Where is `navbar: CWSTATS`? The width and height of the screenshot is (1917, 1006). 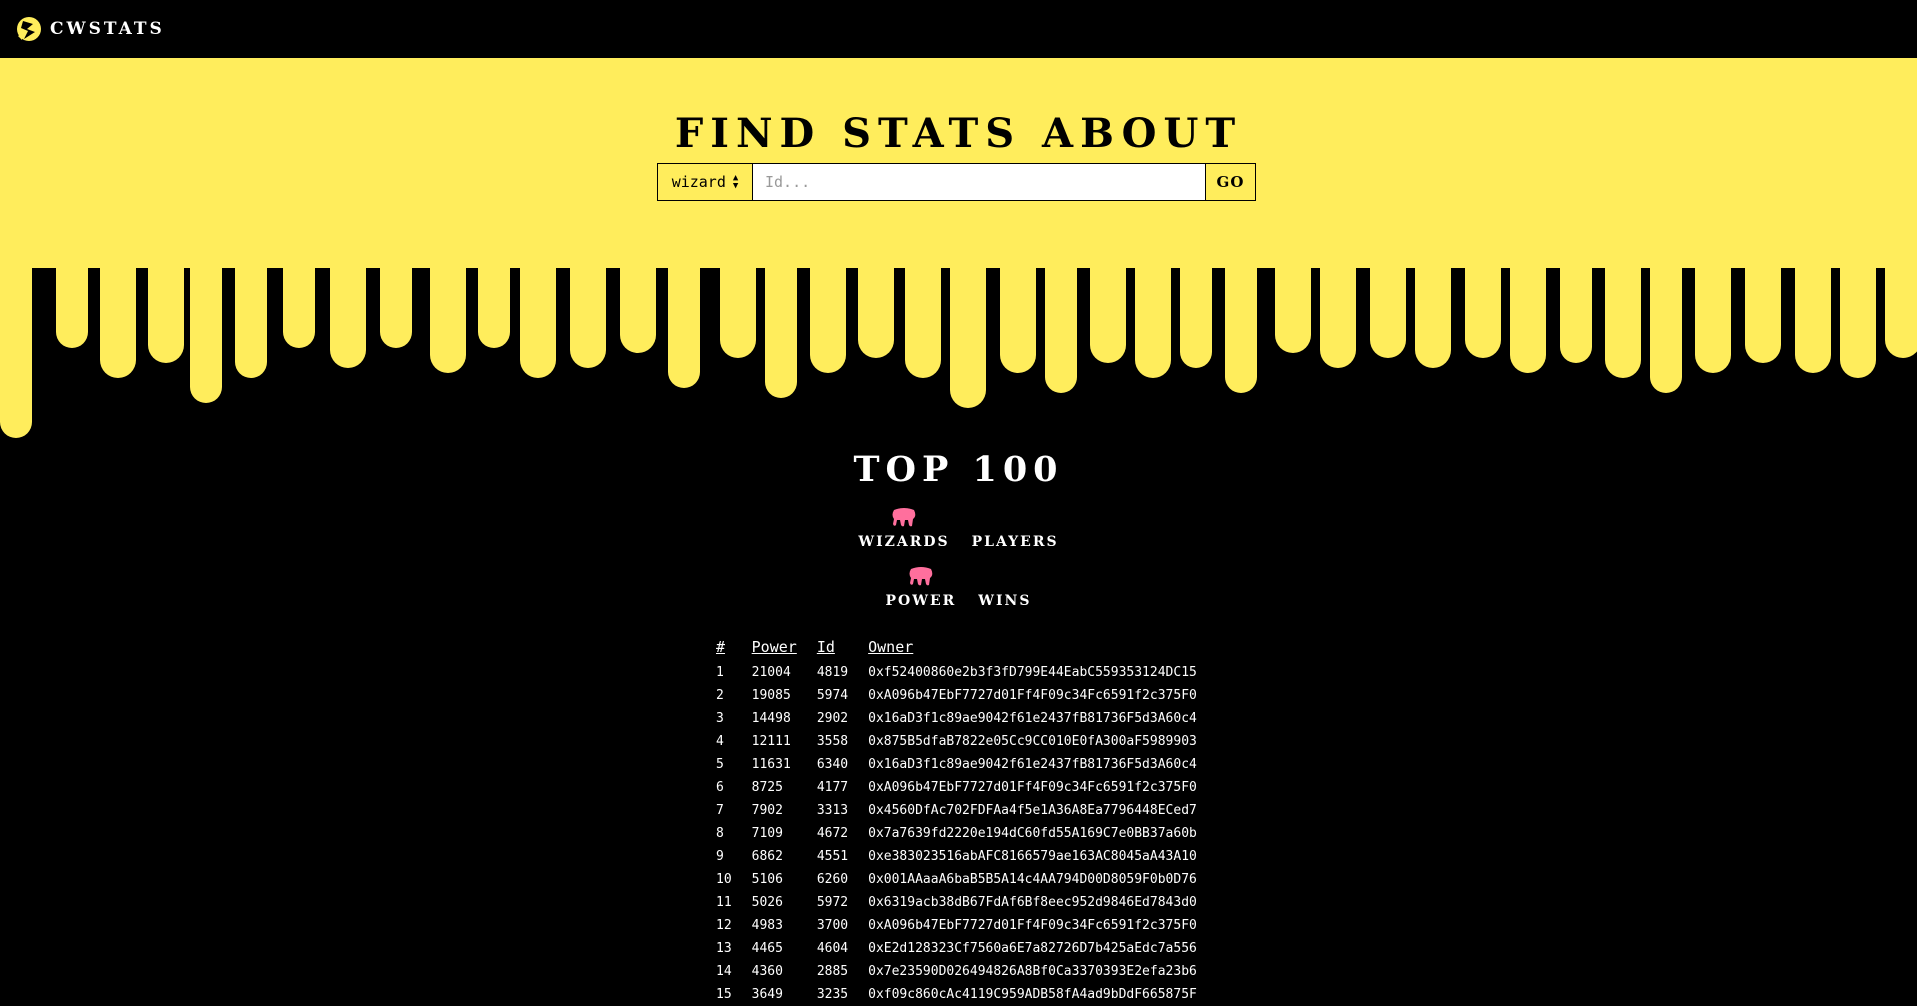
navbar: CWSTATS is located at coordinates (958, 29).